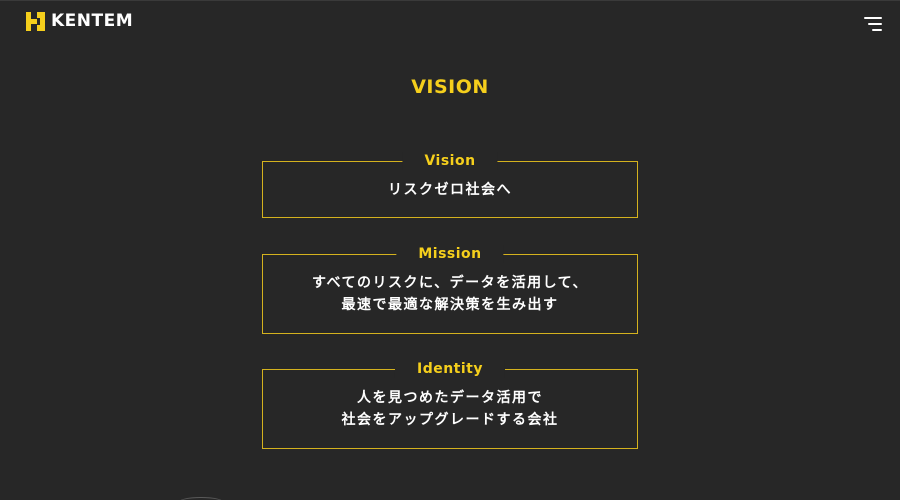  Describe the element at coordinates (873, 18) in the screenshot. I see `hamburger-menu-icon` at that location.